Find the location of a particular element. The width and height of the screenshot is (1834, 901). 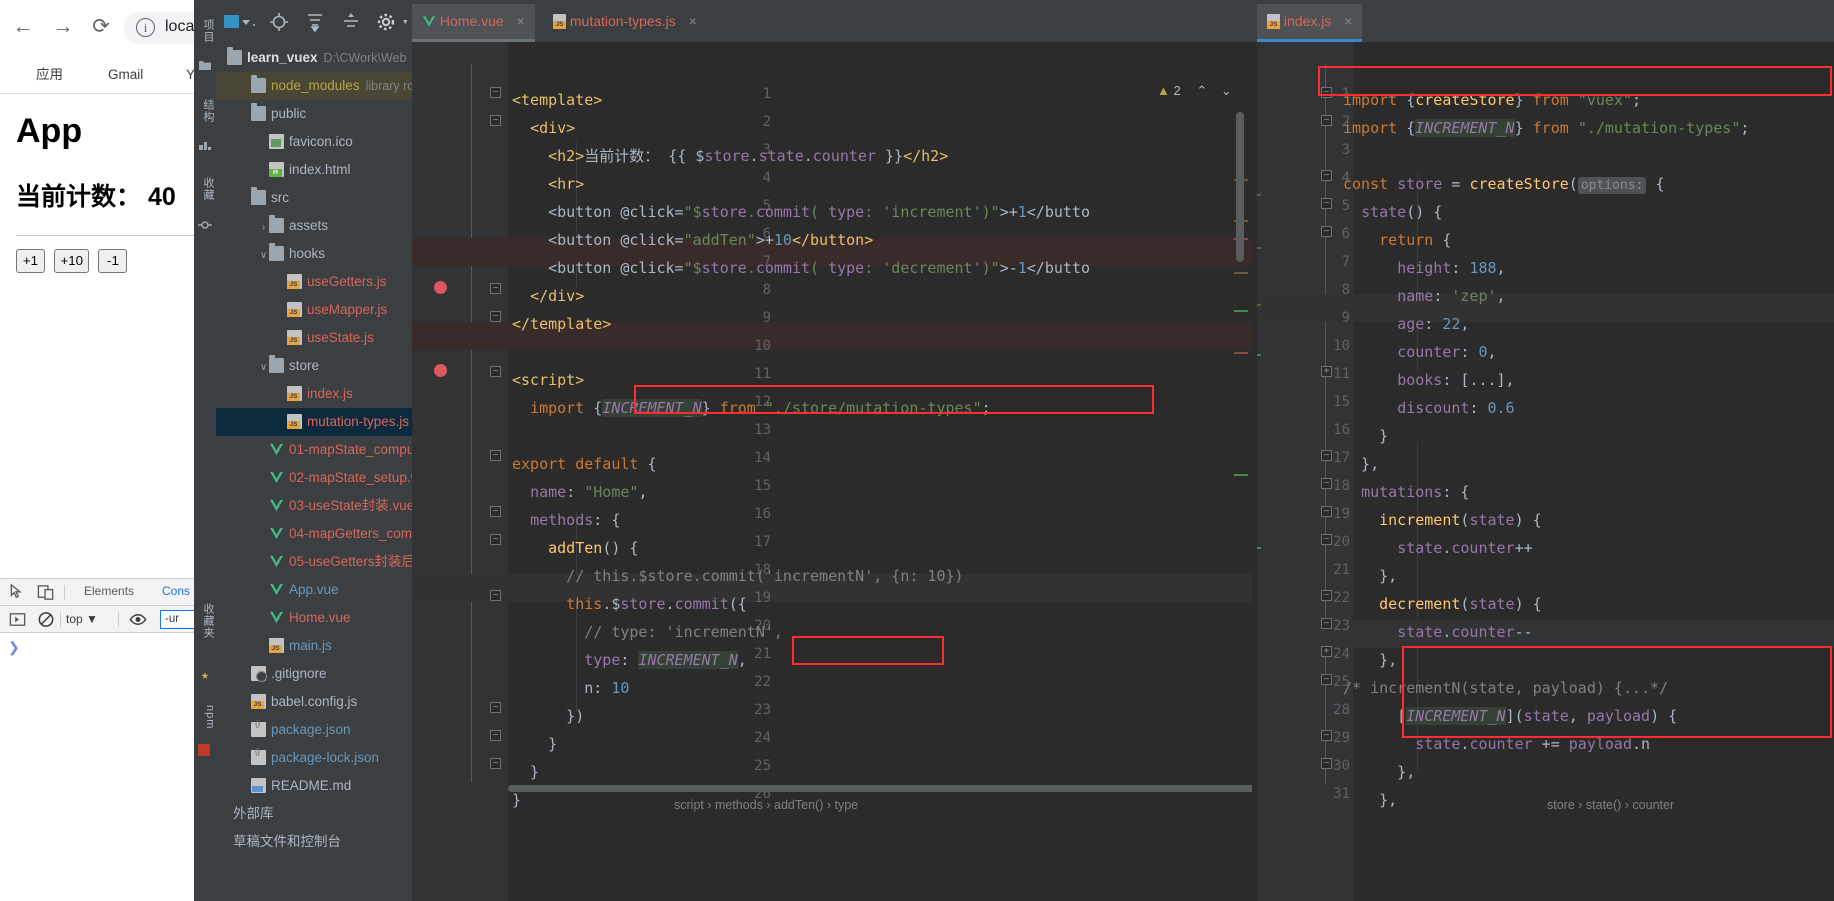

clear-console-icon is located at coordinates (46, 619).